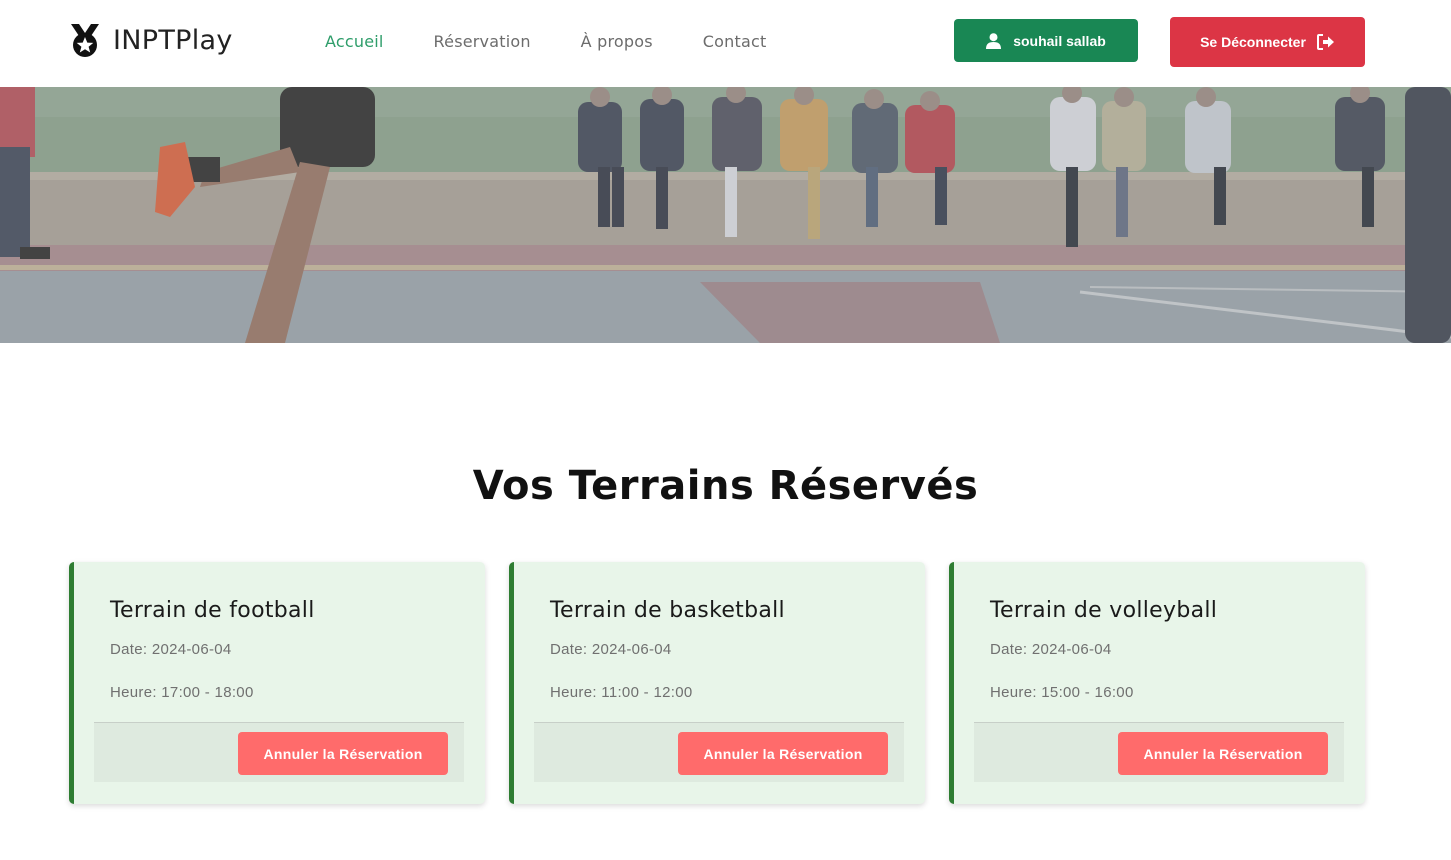  What do you see at coordinates (1062, 692) in the screenshot?
I see `card-time: Heure: 15:00 - 16:00` at bounding box center [1062, 692].